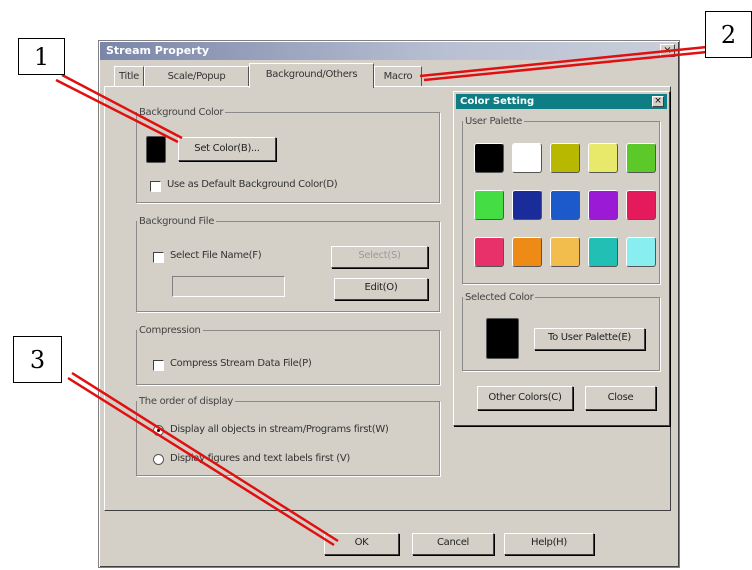 This screenshot has height=570, width=752. What do you see at coordinates (201, 461) in the screenshot?
I see `callout-3-line-b` at bounding box center [201, 461].